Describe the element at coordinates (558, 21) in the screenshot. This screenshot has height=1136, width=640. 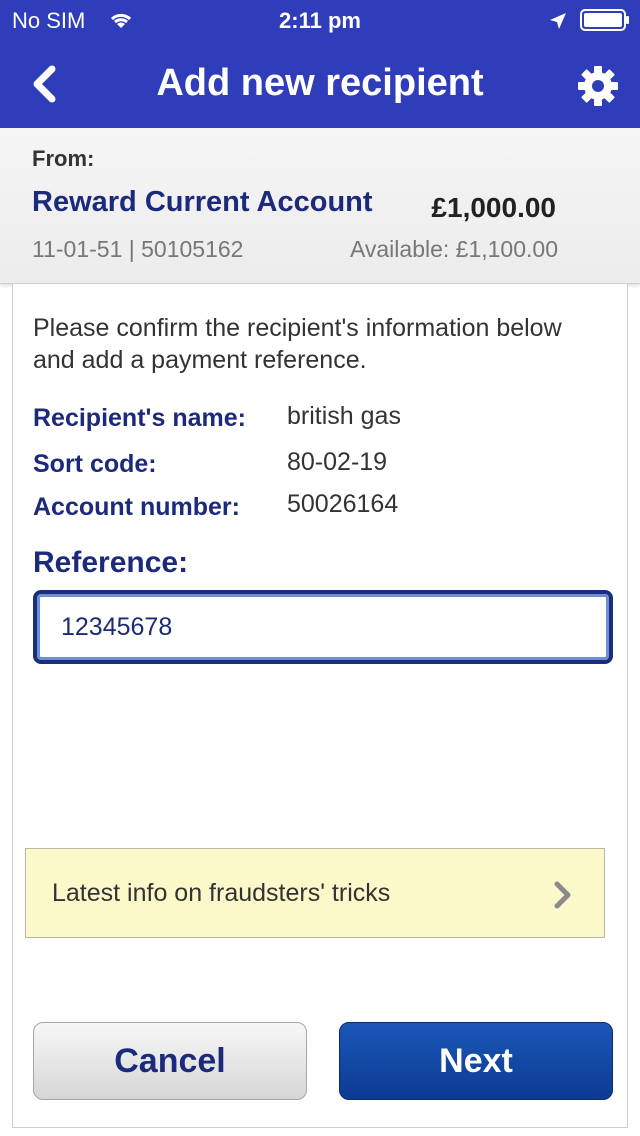
I see `location-icon` at that location.